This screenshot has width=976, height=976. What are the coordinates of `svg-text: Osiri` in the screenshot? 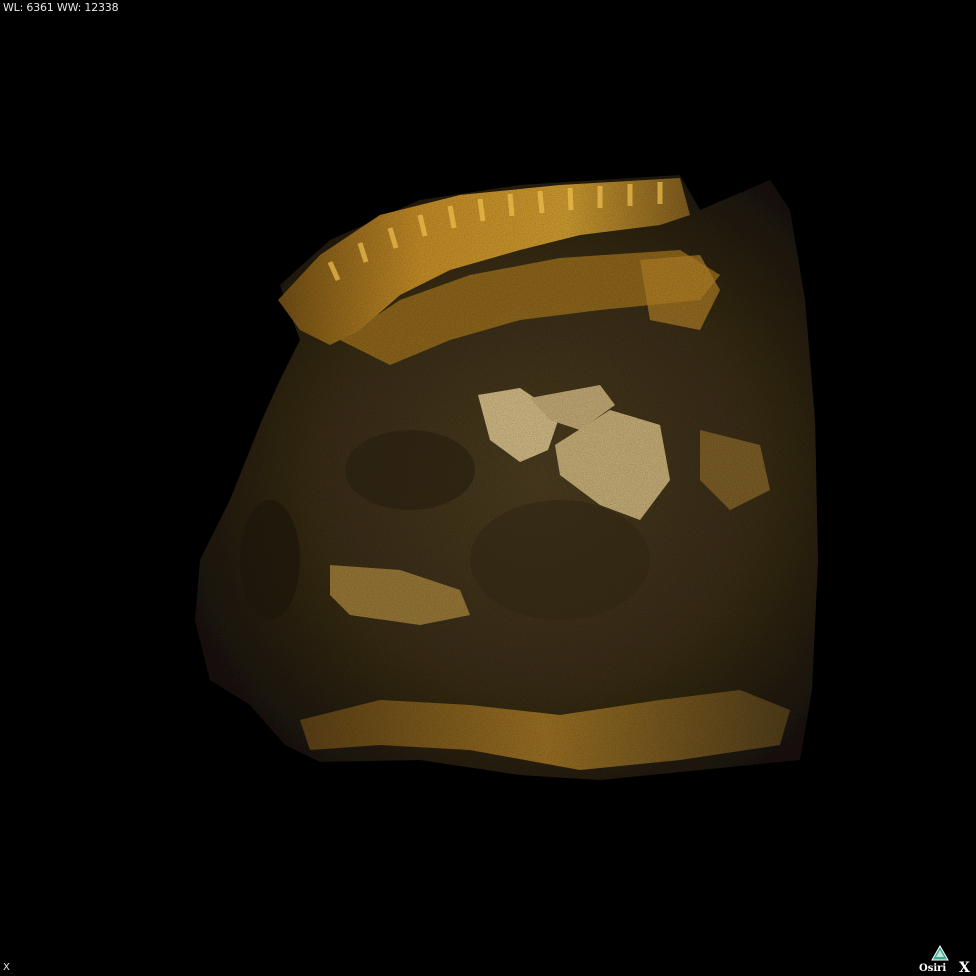 It's located at (932, 968).